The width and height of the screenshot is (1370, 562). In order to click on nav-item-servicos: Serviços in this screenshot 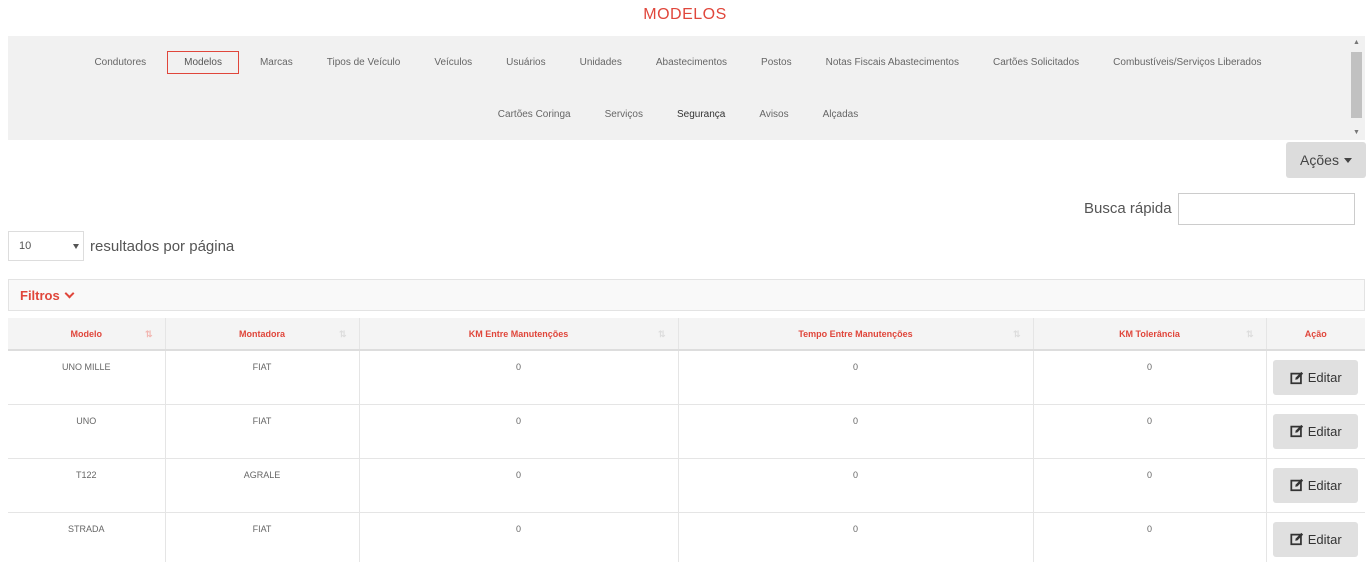, I will do `click(624, 114)`.